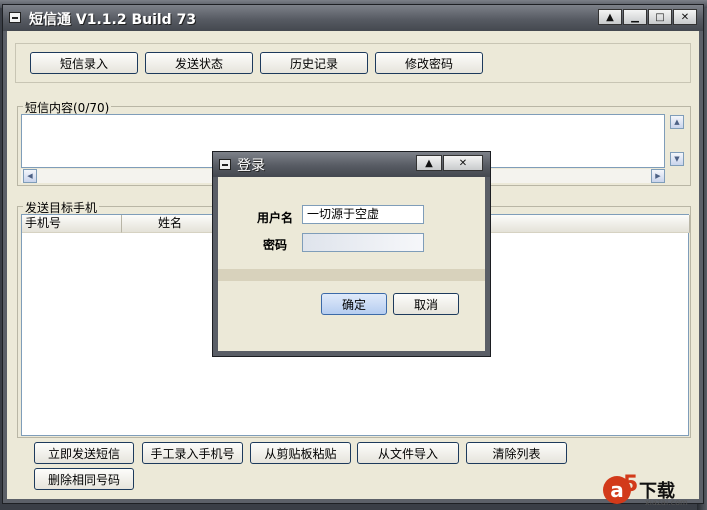 This screenshot has height=510, width=707. Describe the element at coordinates (275, 245) in the screenshot. I see `password-label: 密码` at that location.